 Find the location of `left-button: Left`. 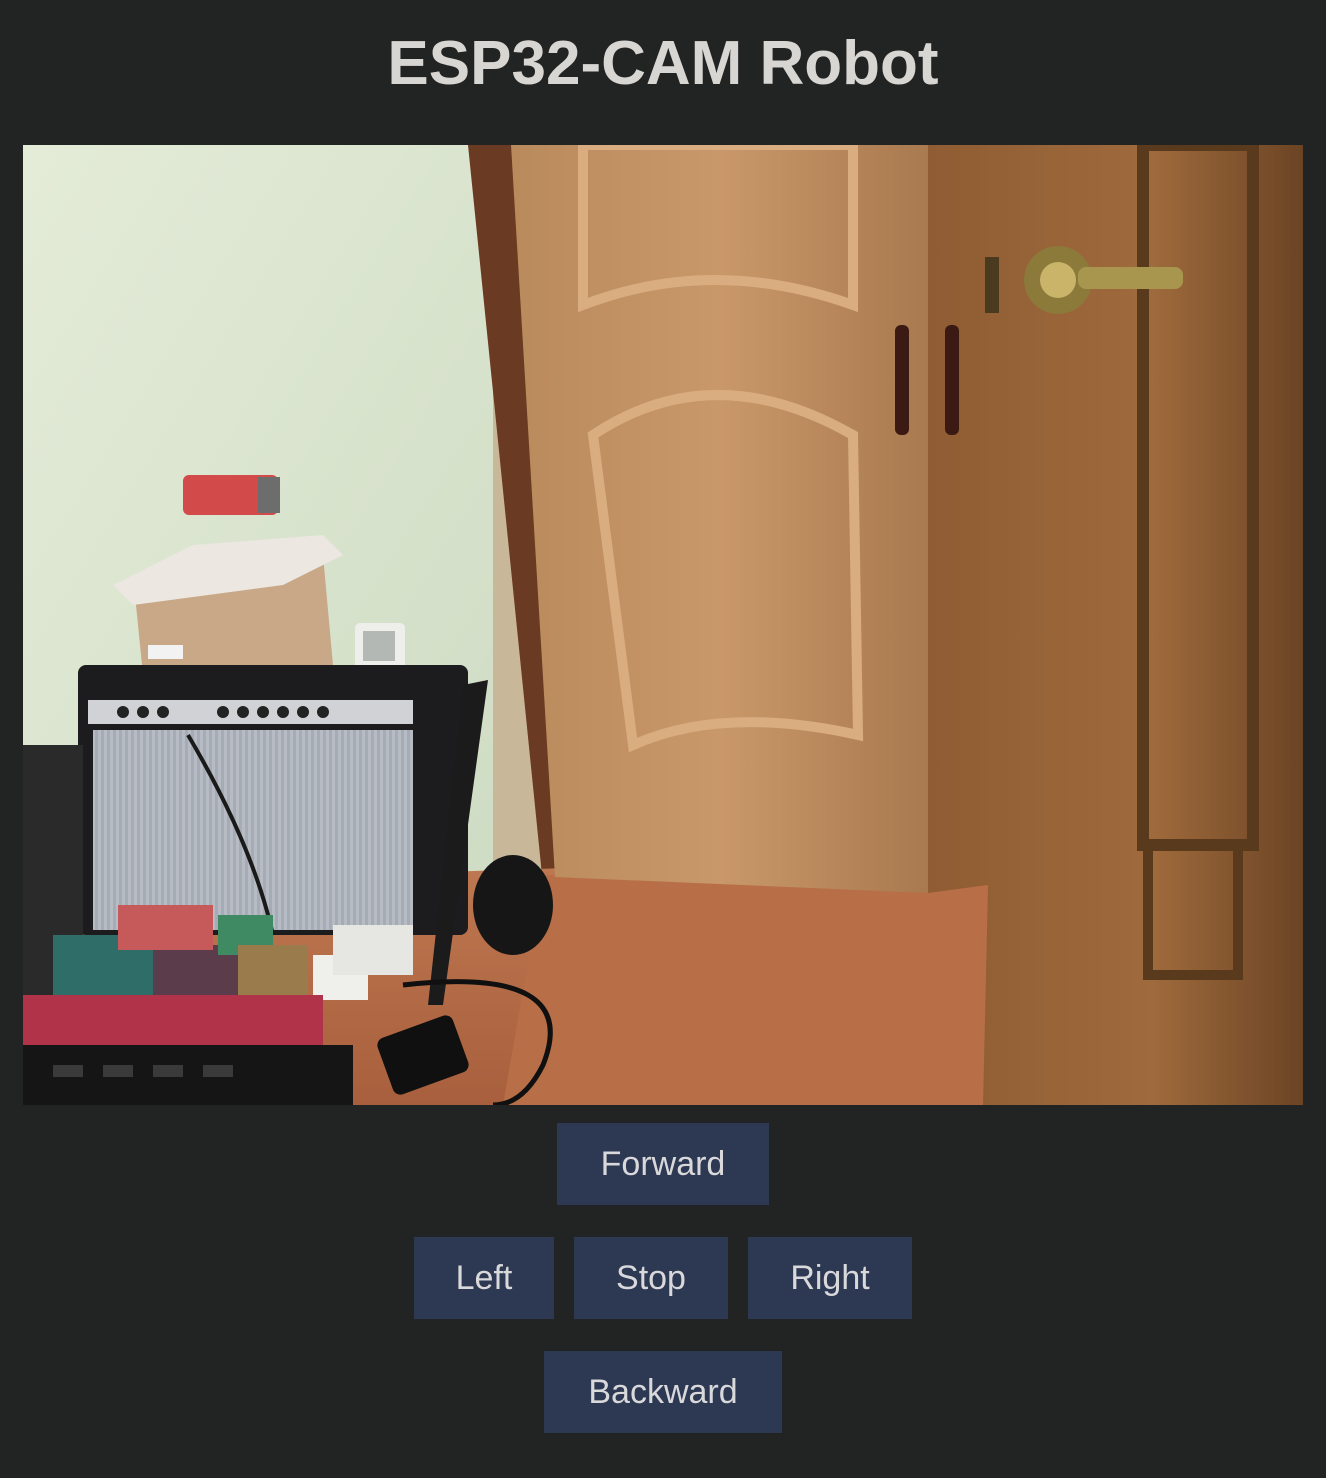

left-button: Left is located at coordinates (484, 1278).